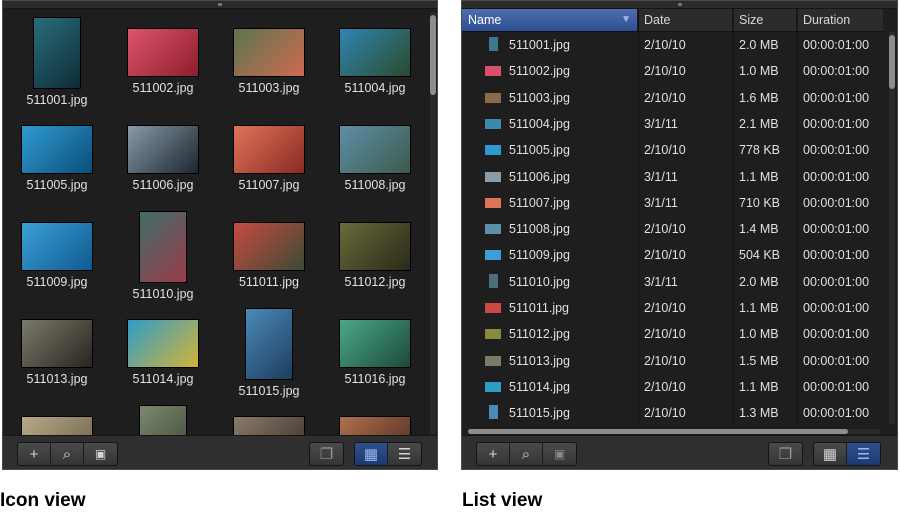  I want to click on file-row: 511011.jpg 2/10/10 1.1 MB 00:00:01:00, so click(672, 308).